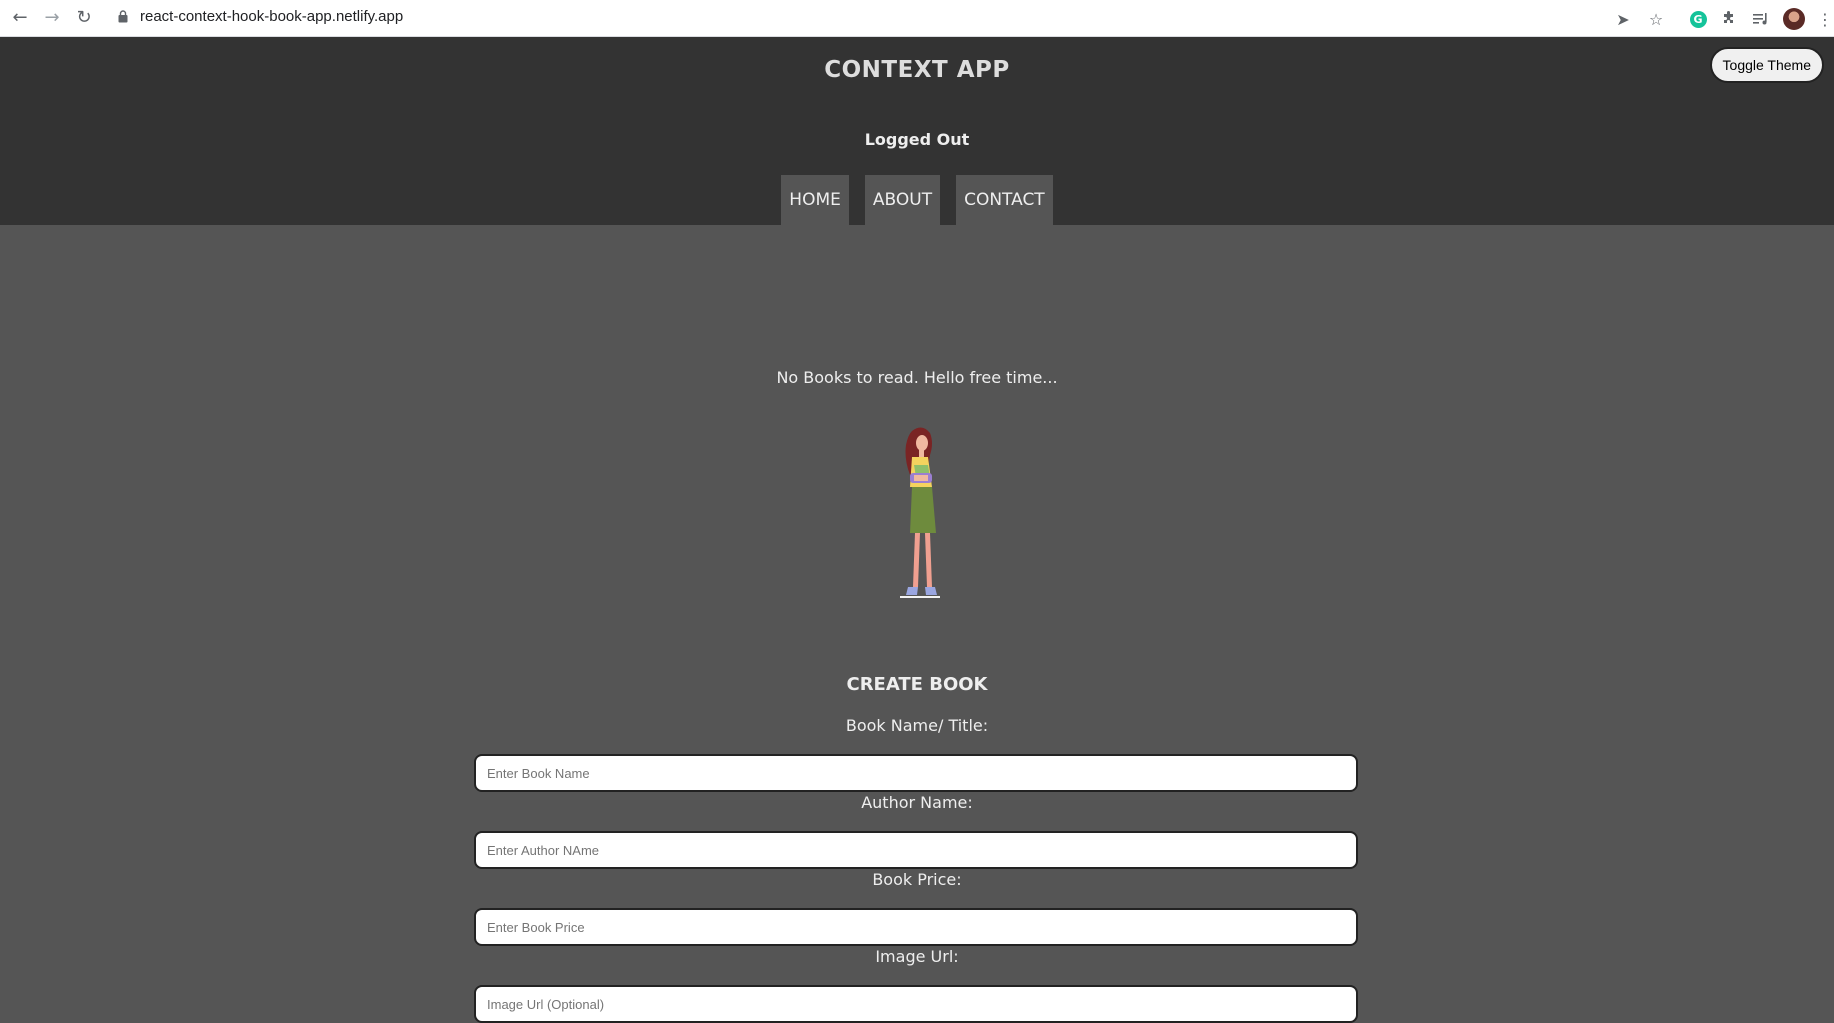 This screenshot has width=1834, height=1023. What do you see at coordinates (1004, 200) in the screenshot?
I see `nav-contact: CONTACT` at bounding box center [1004, 200].